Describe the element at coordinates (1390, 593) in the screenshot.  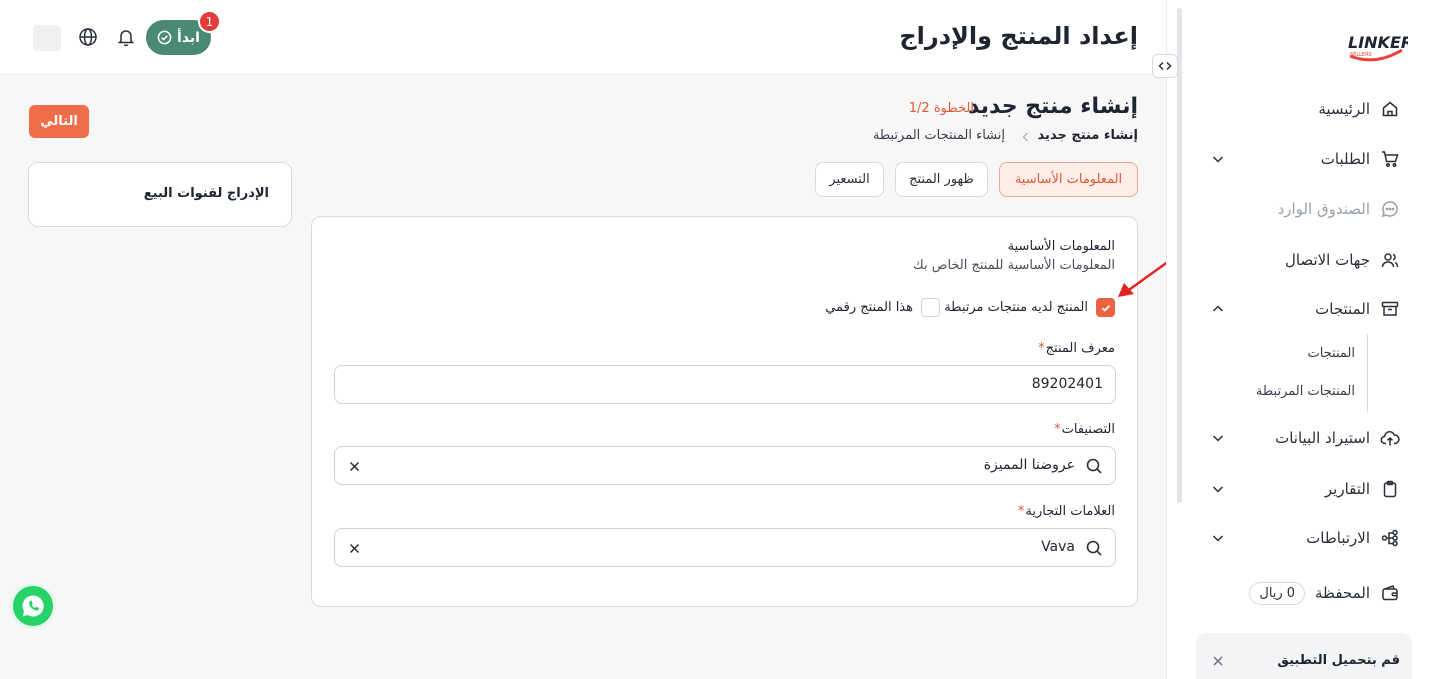
I see `wallet-icon` at that location.